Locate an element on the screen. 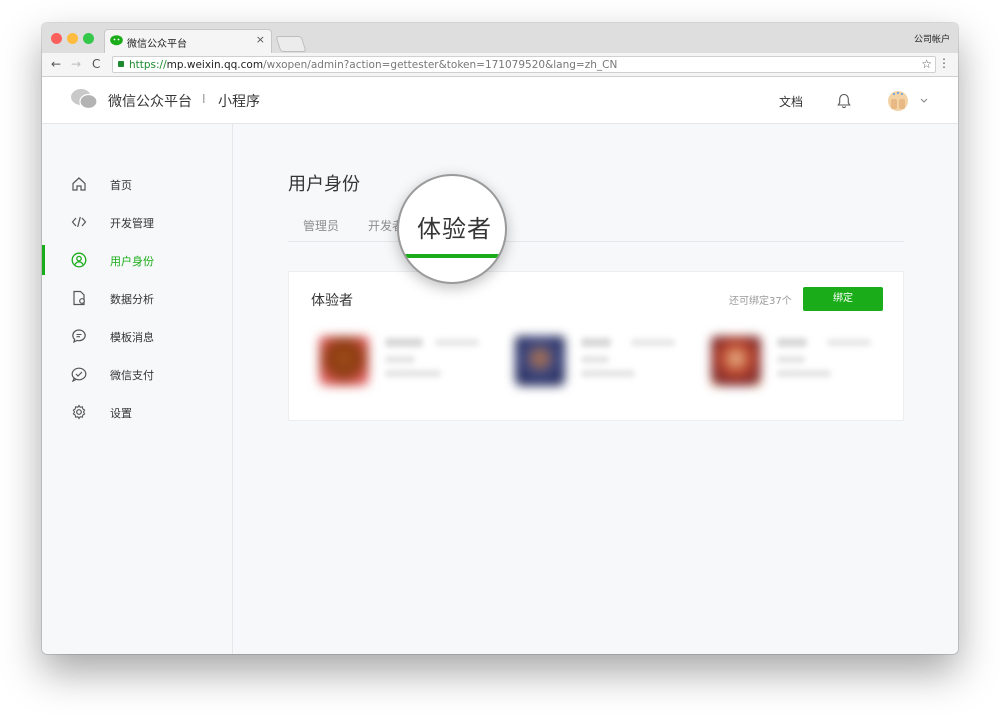  bind-button: 绑定 is located at coordinates (843, 299).